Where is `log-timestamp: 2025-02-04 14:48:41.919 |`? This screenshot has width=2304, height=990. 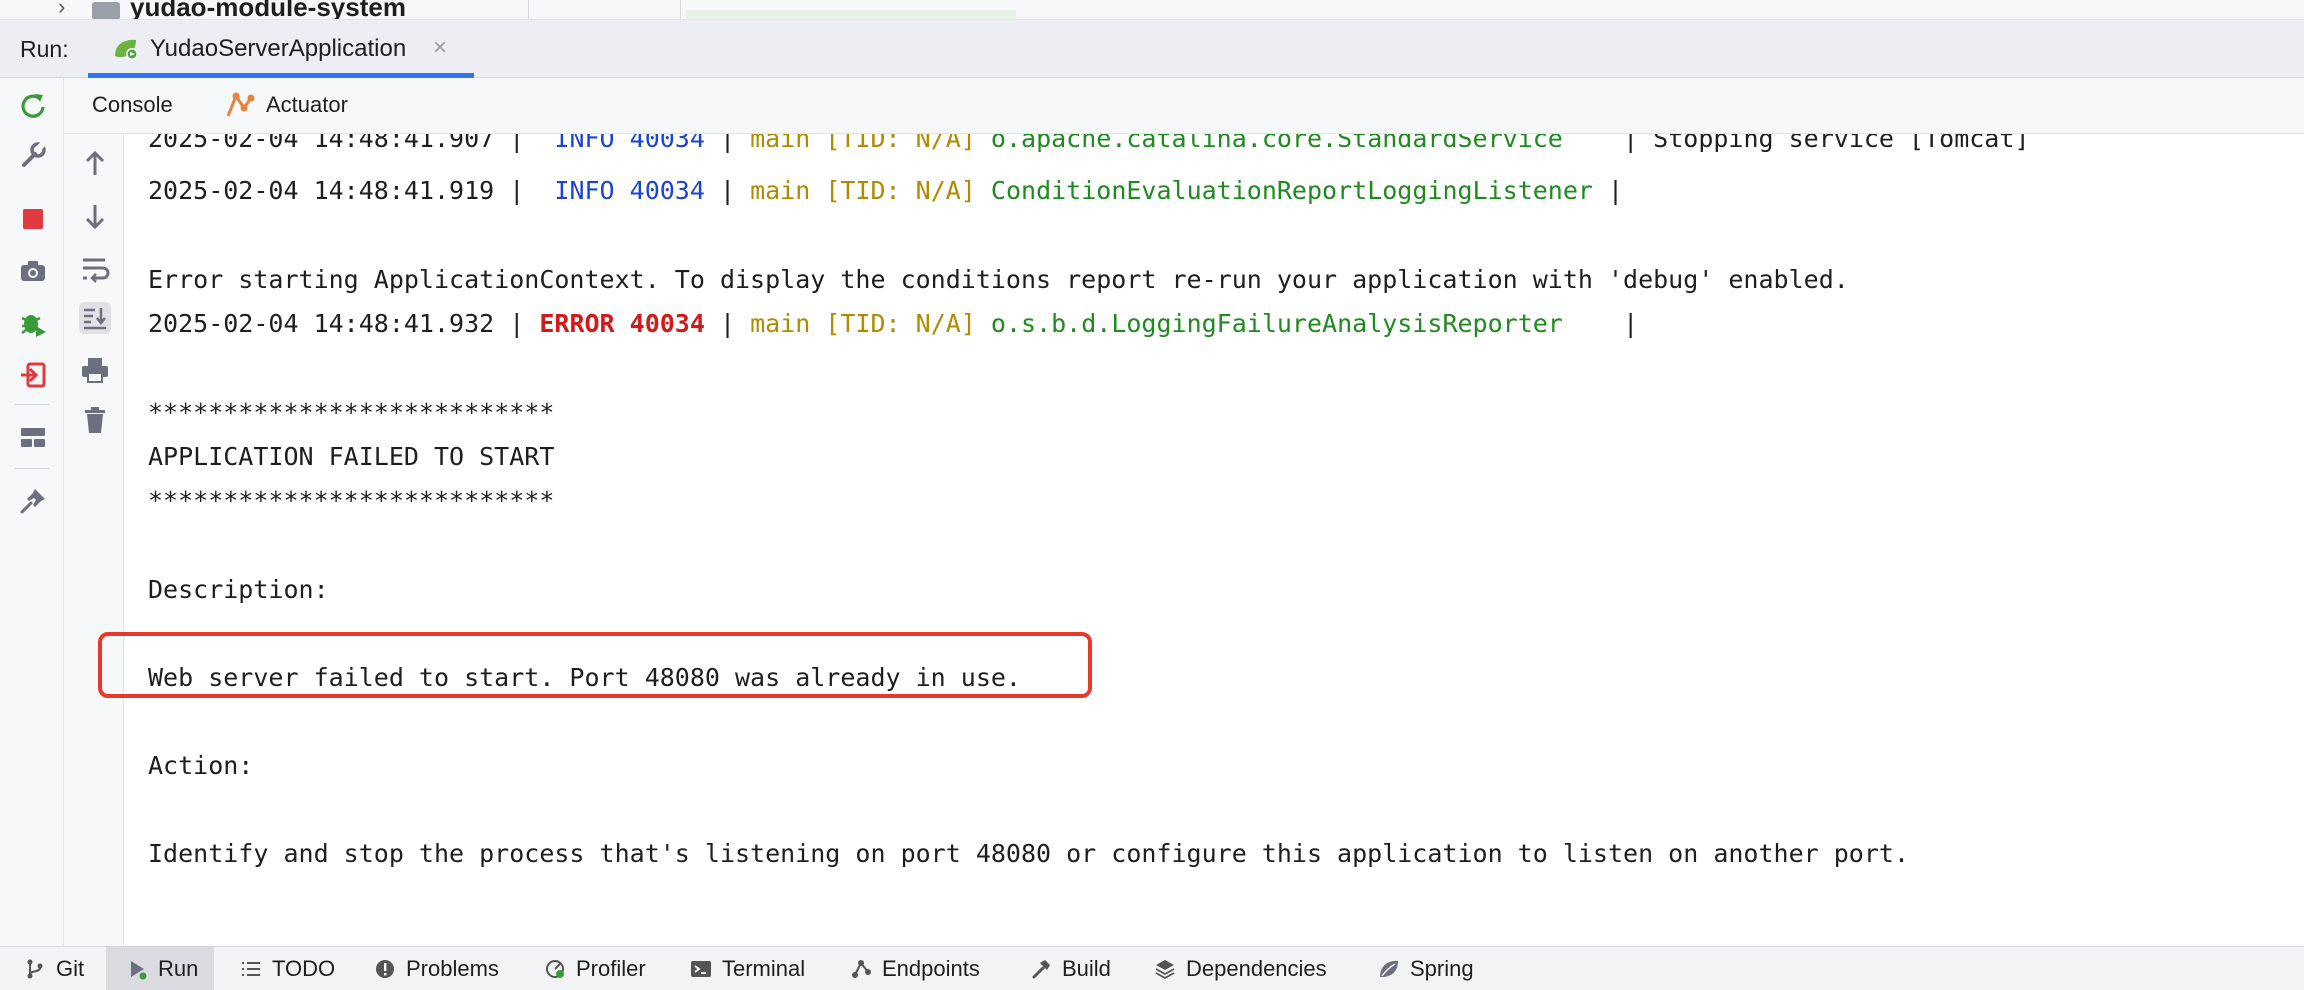
log-timestamp: 2025-02-04 14:48:41.919 | is located at coordinates (344, 190).